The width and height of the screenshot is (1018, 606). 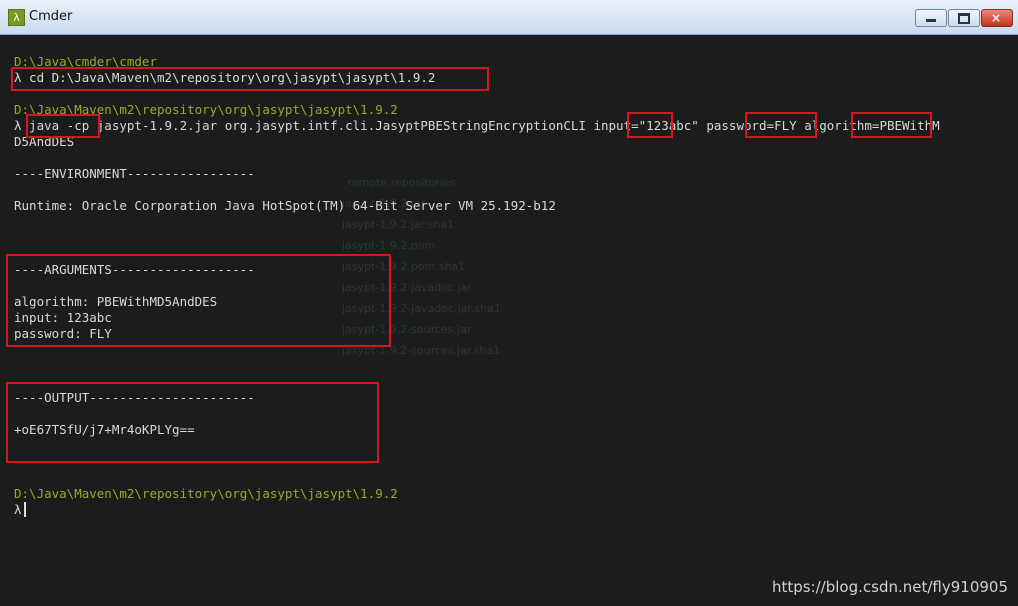 I want to click on minimize-icon, so click(x=931, y=20).